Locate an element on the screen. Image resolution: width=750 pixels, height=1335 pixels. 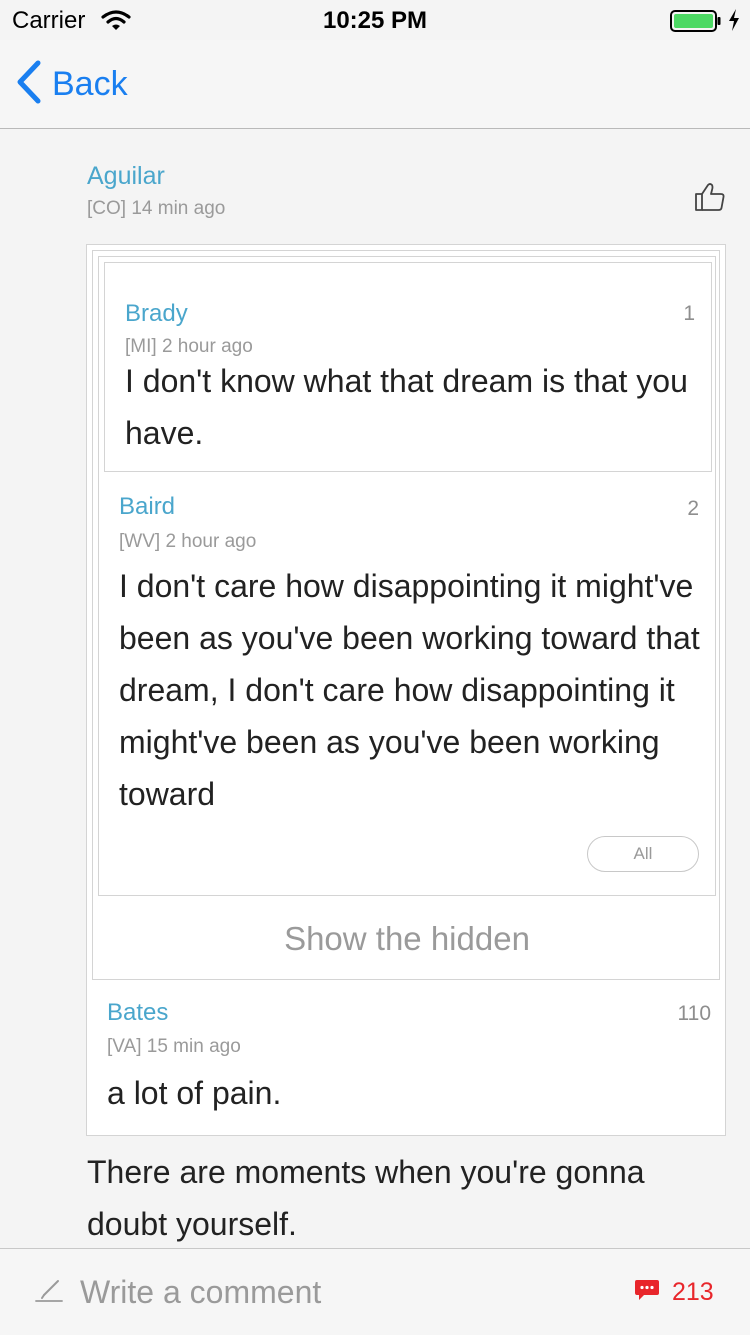
floor-text: a lot of pain. is located at coordinates (194, 1093).